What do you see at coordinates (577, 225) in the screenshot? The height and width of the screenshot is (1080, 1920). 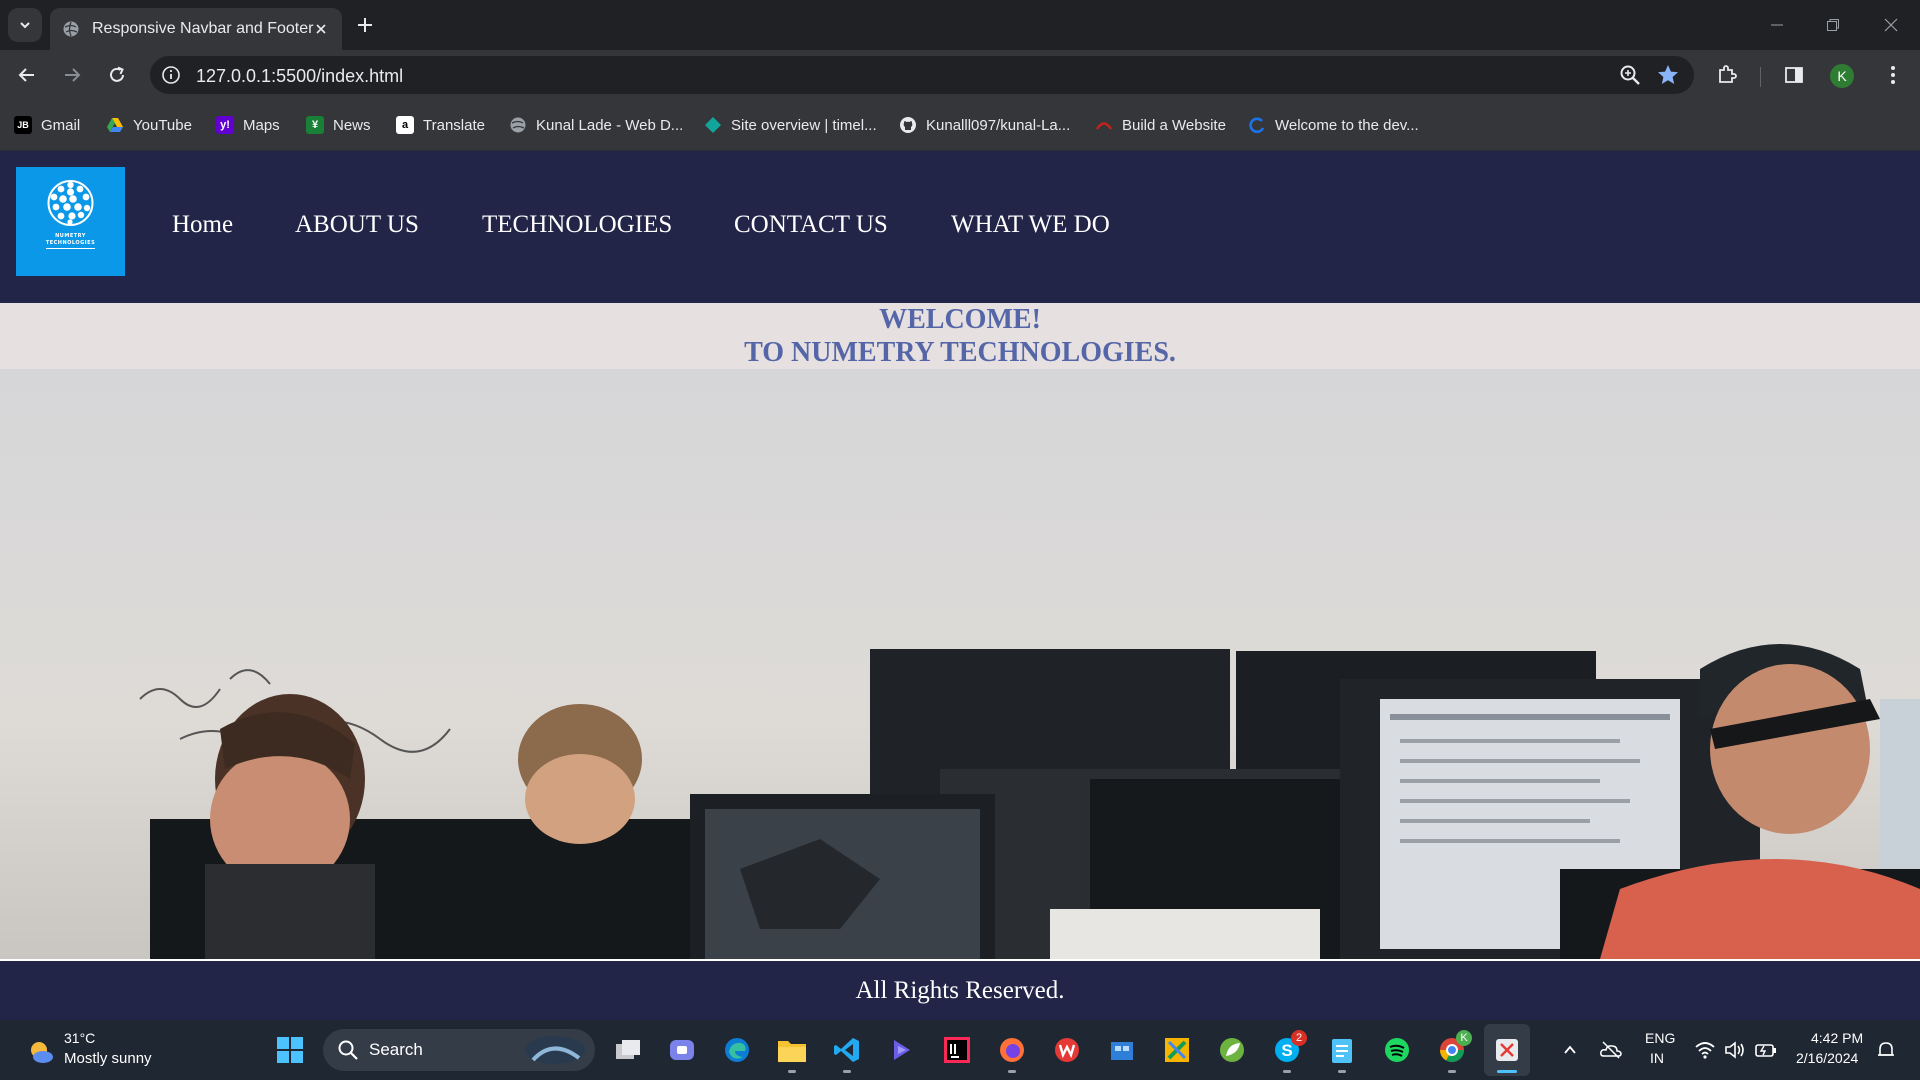 I see `nav-link-technologies: TECHNOLOGIES` at bounding box center [577, 225].